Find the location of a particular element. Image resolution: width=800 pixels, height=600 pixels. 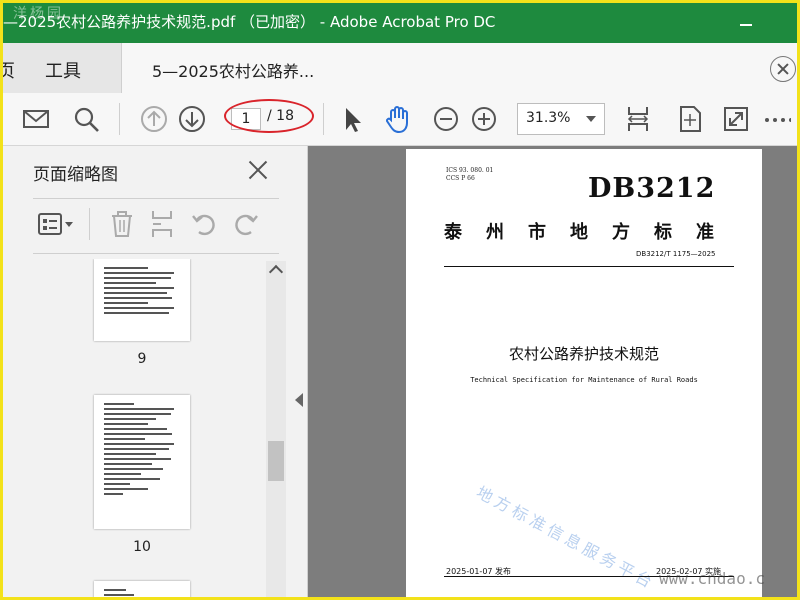

standard-number: DB3212/T 1175—2025 is located at coordinates (676, 254).